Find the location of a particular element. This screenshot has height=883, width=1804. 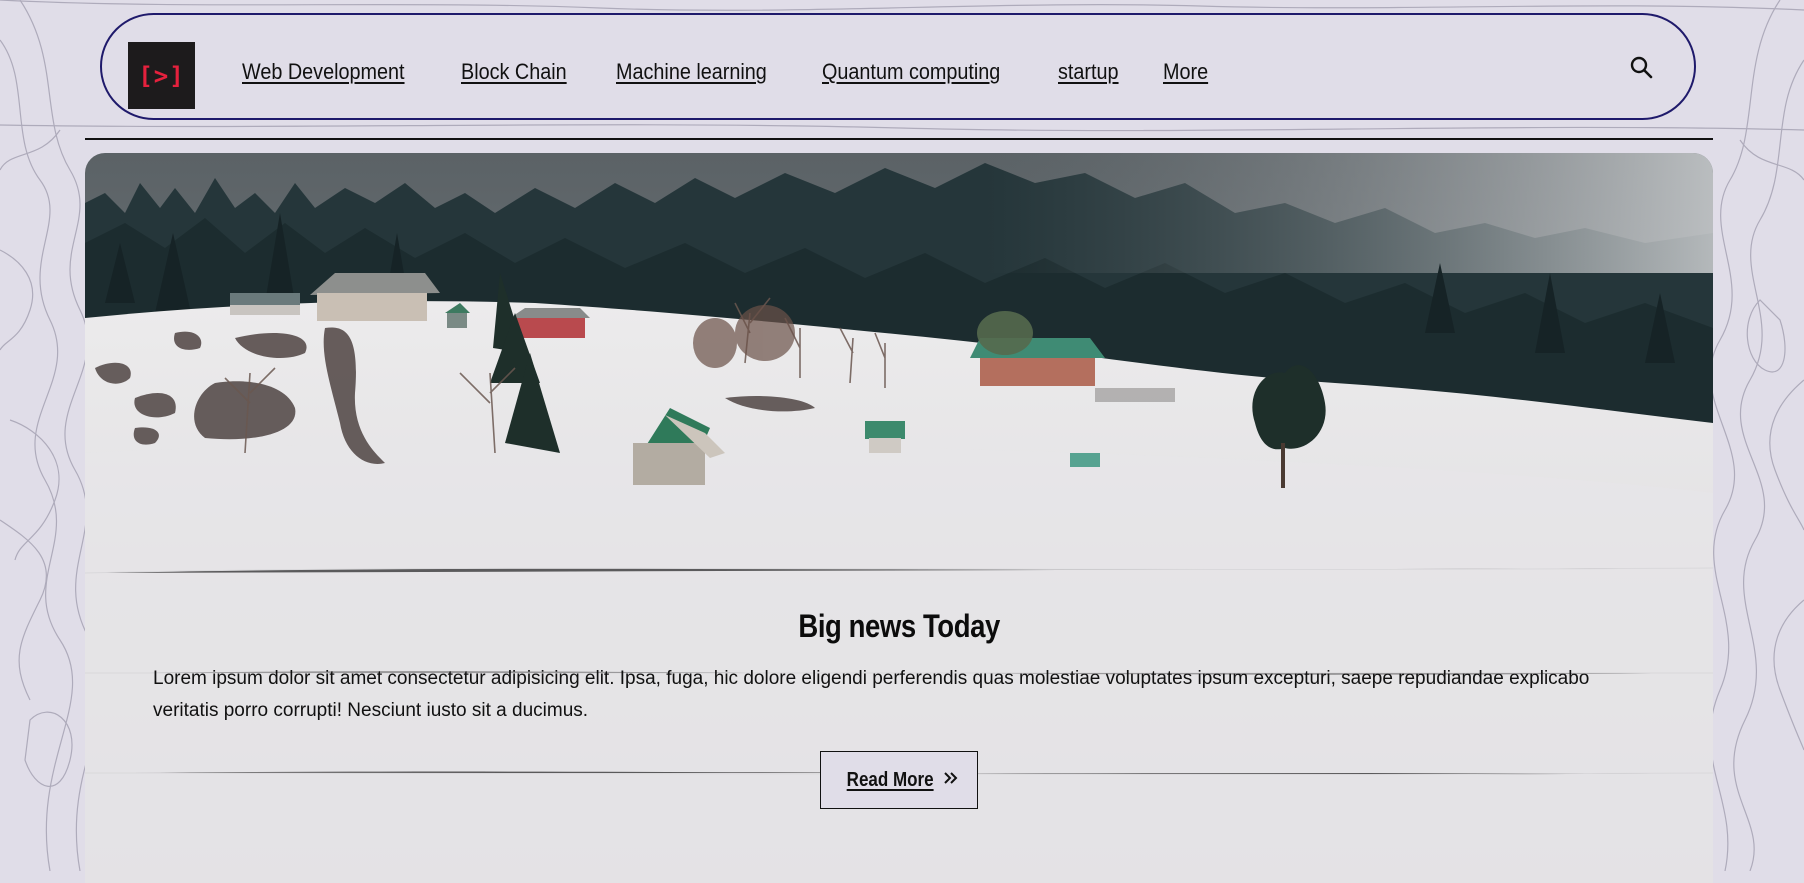

logo-text: [>] is located at coordinates (161, 75).